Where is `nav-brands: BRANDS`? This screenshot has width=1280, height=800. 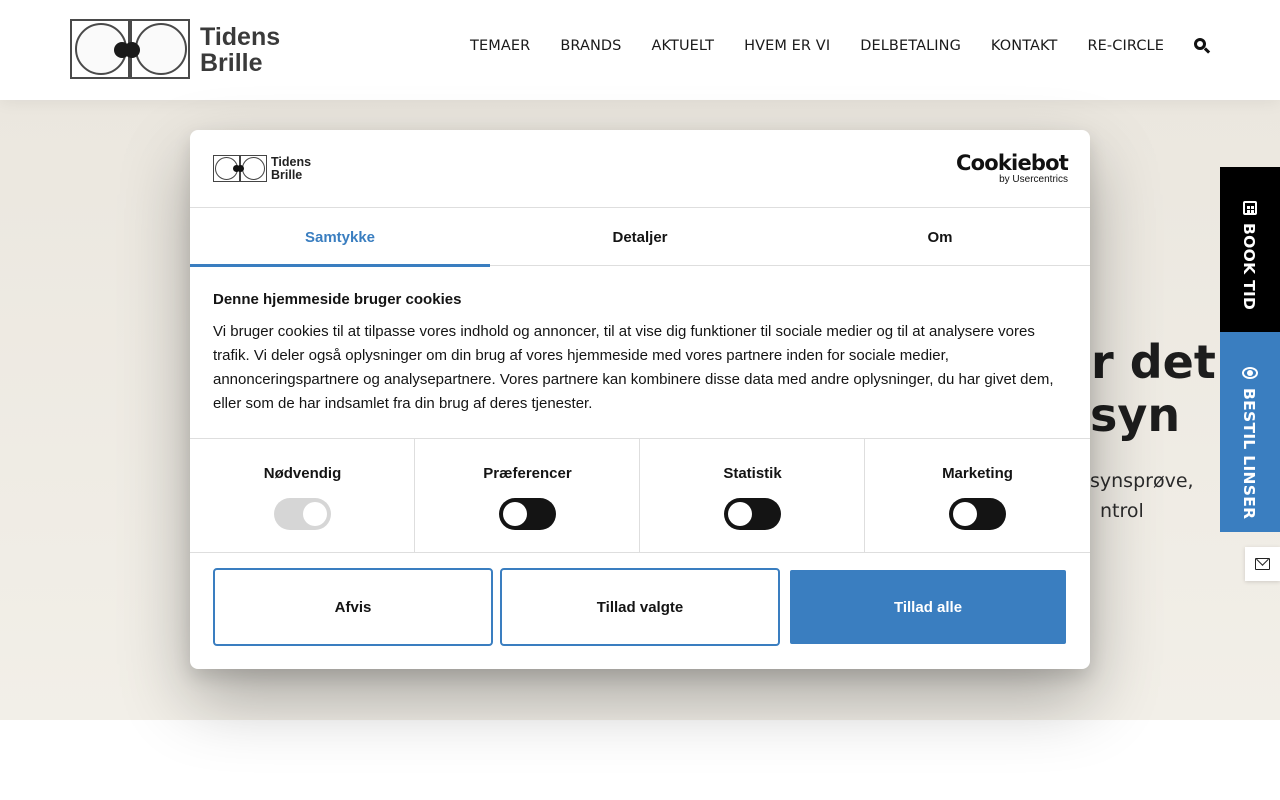 nav-brands: BRANDS is located at coordinates (590, 46).